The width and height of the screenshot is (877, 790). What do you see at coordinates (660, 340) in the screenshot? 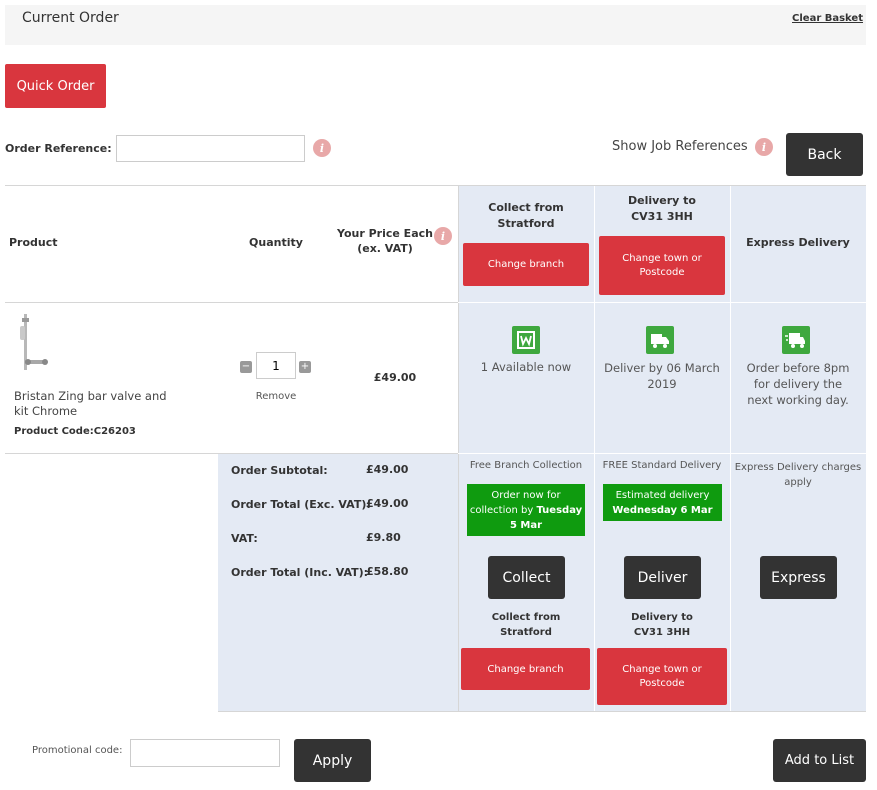
I see `truck-icon` at bounding box center [660, 340].